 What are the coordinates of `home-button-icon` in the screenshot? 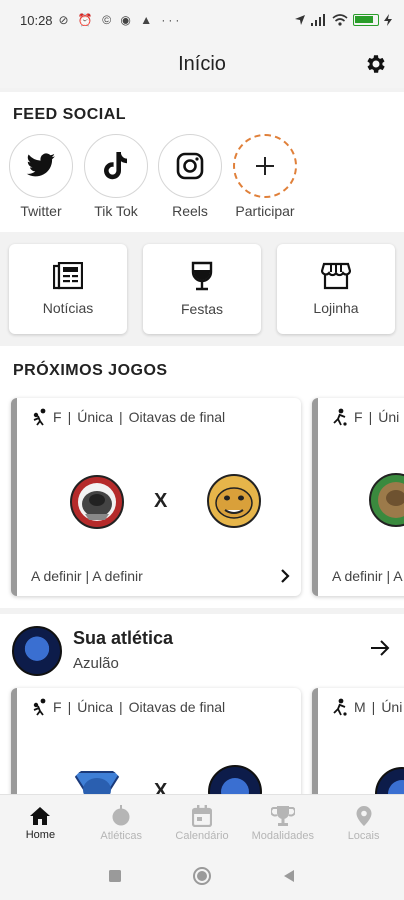 It's located at (202, 876).